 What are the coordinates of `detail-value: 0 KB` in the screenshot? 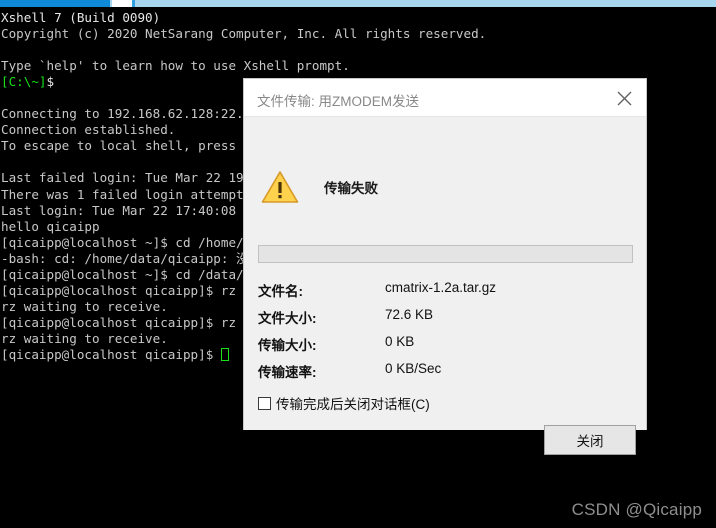 It's located at (400, 341).